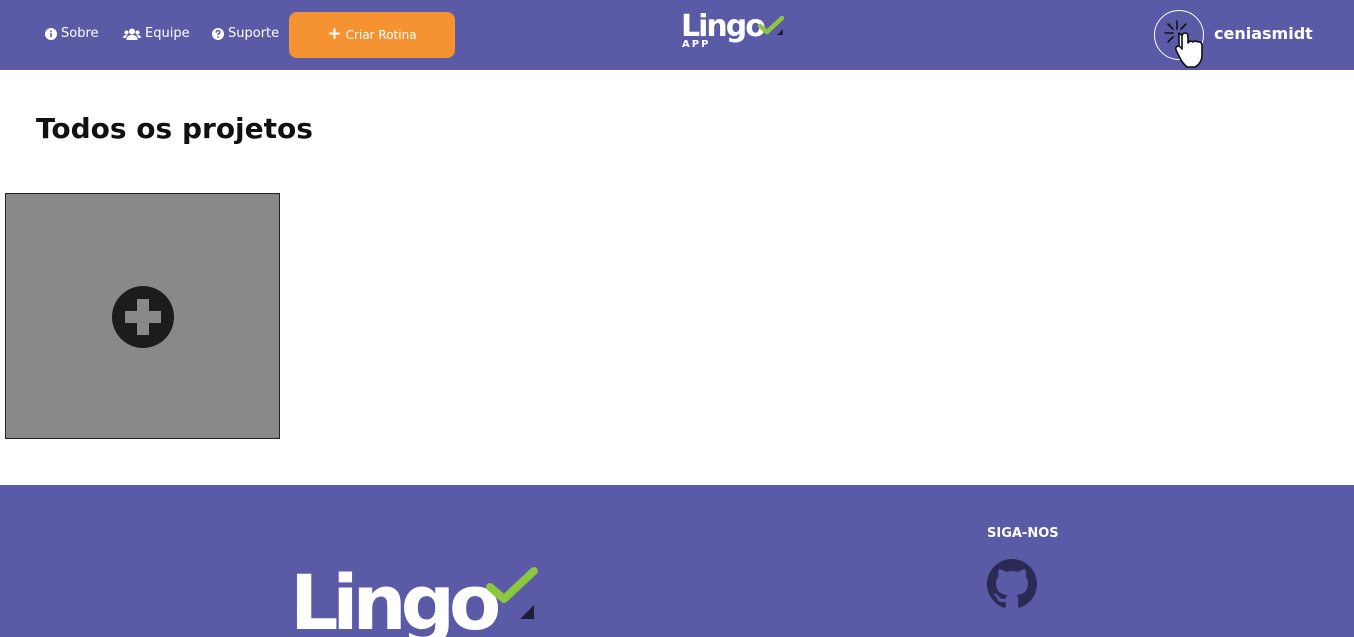 This screenshot has height=637, width=1354. Describe the element at coordinates (167, 33) in the screenshot. I see `nav-label-equipe: Equipe` at that location.